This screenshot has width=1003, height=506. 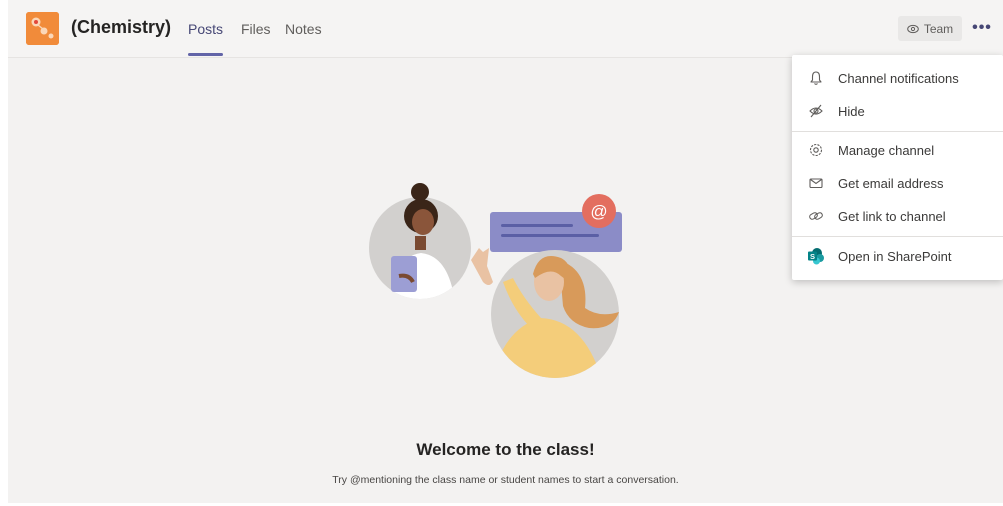 I want to click on sharepoint-icon: S, so click(x=816, y=256).